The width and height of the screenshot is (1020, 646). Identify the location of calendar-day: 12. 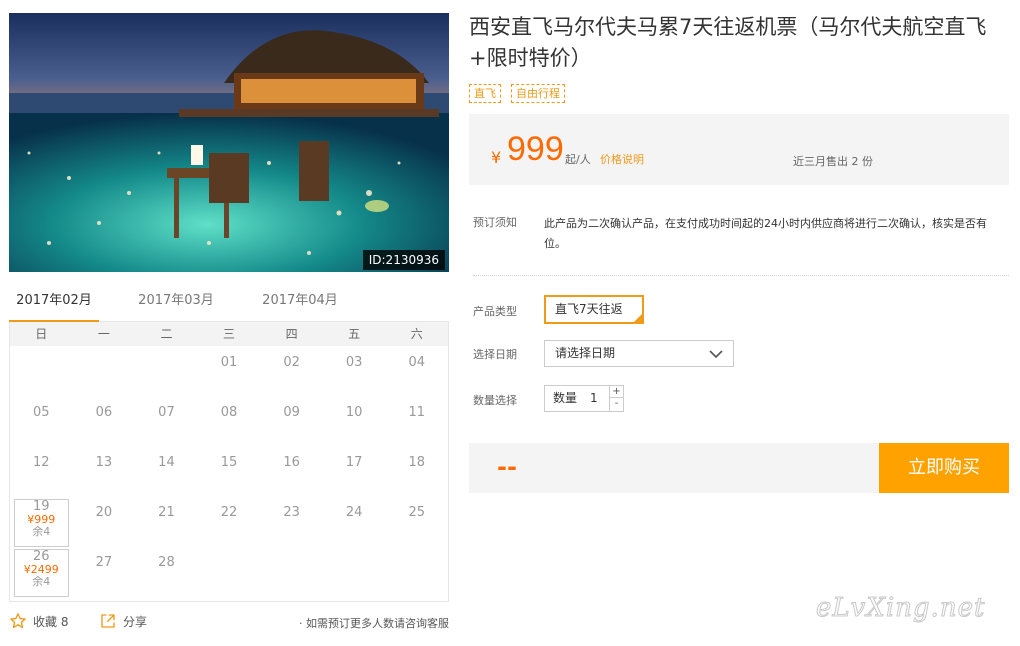
(41, 471).